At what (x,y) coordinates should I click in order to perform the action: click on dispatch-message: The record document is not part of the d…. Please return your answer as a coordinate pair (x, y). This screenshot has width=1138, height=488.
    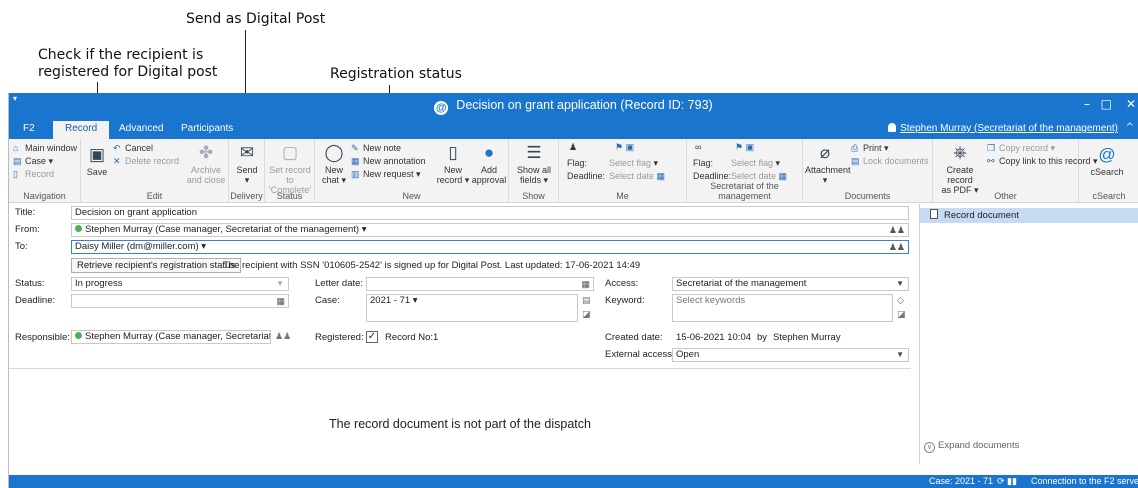
    Looking at the image, I should click on (460, 424).